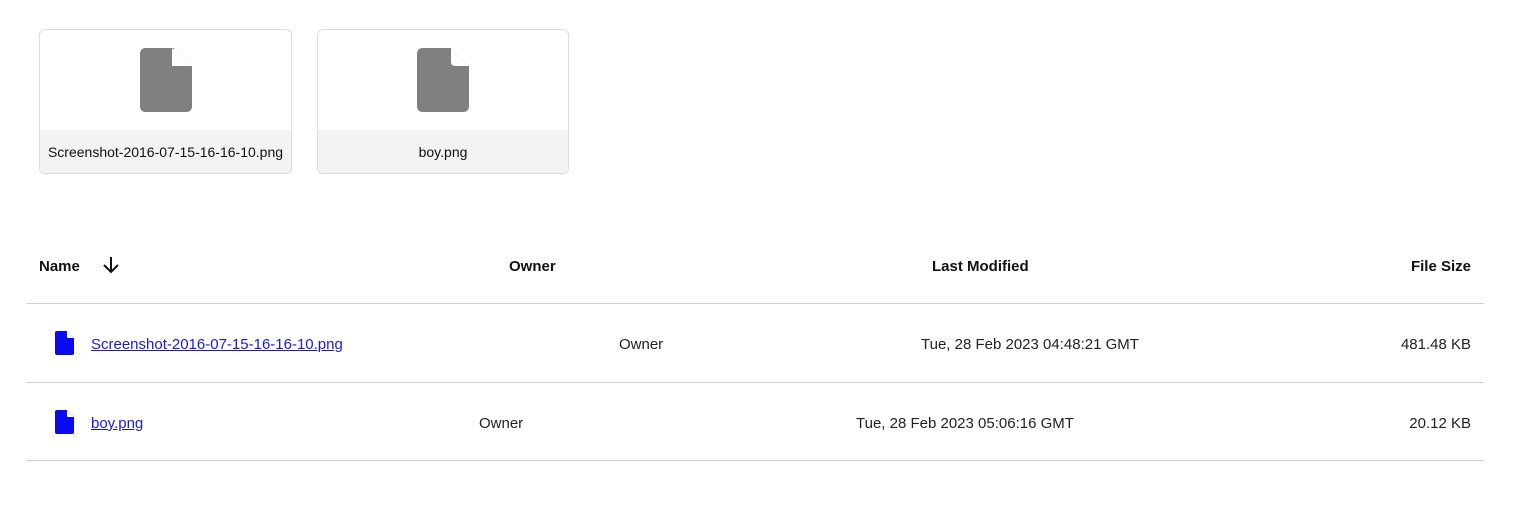 This screenshot has width=1514, height=517. Describe the element at coordinates (965, 423) in the screenshot. I see `file-last-modified: Tue, 28 Feb 2023 05:06:16 GMT` at that location.